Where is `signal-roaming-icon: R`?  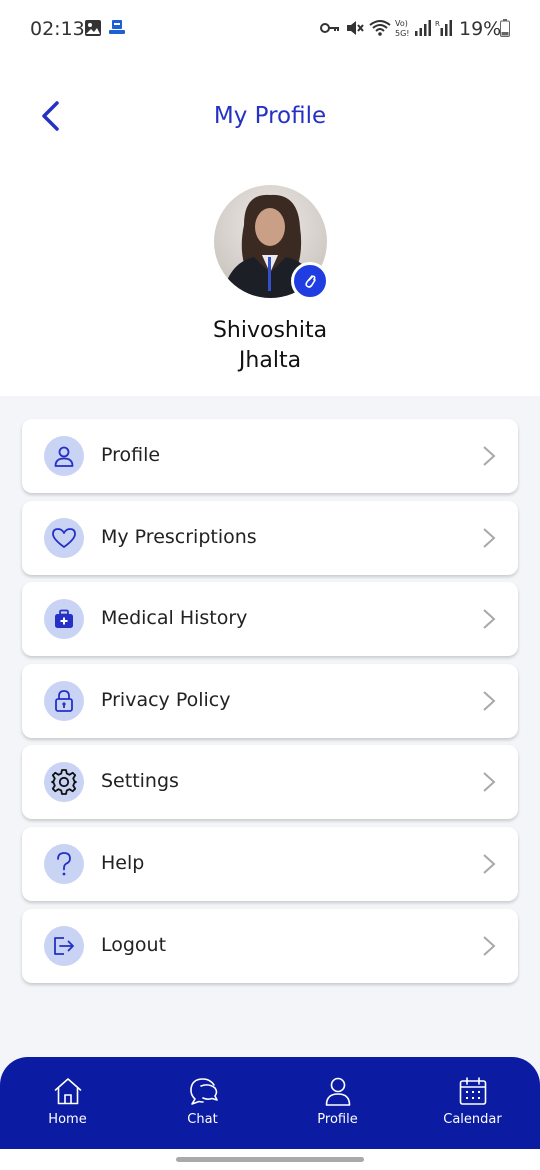 signal-roaming-icon: R is located at coordinates (444, 30).